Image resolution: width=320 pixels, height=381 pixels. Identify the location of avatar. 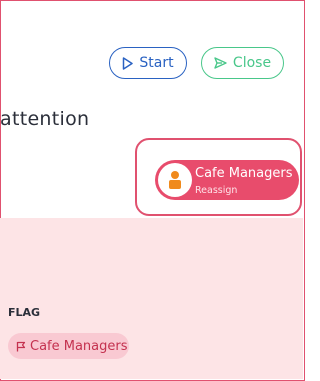
(175, 180).